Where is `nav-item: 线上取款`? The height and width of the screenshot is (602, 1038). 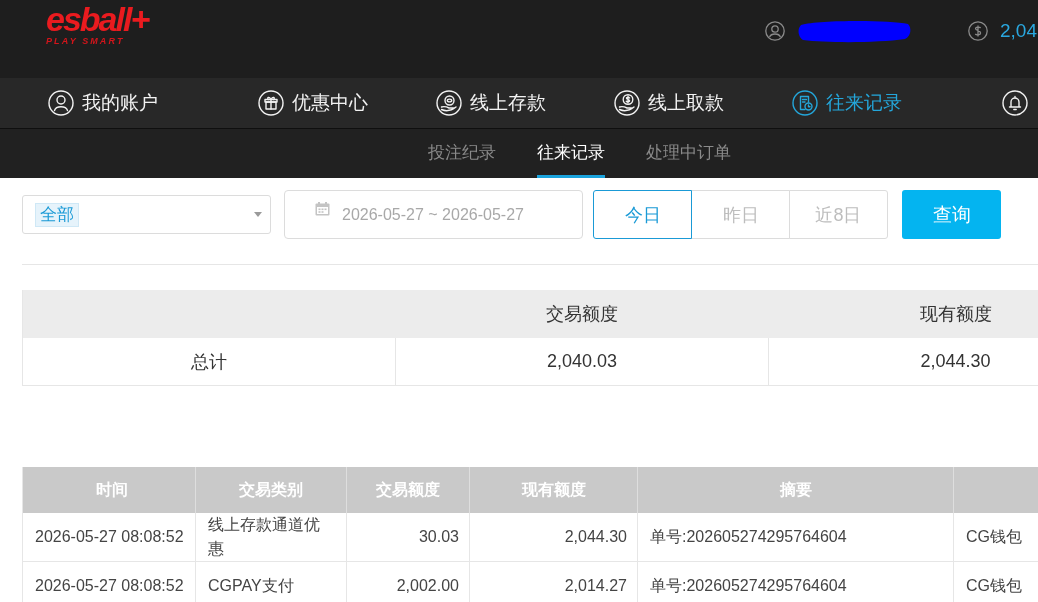
nav-item: 线上取款 is located at coordinates (703, 103).